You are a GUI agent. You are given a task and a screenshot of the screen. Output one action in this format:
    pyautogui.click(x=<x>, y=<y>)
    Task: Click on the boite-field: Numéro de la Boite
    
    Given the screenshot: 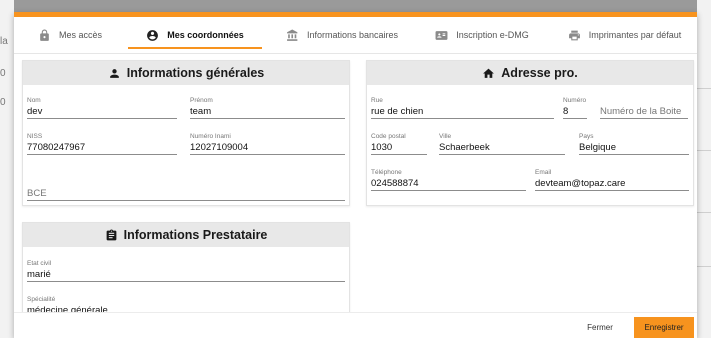 What is the action you would take?
    pyautogui.click(x=644, y=107)
    